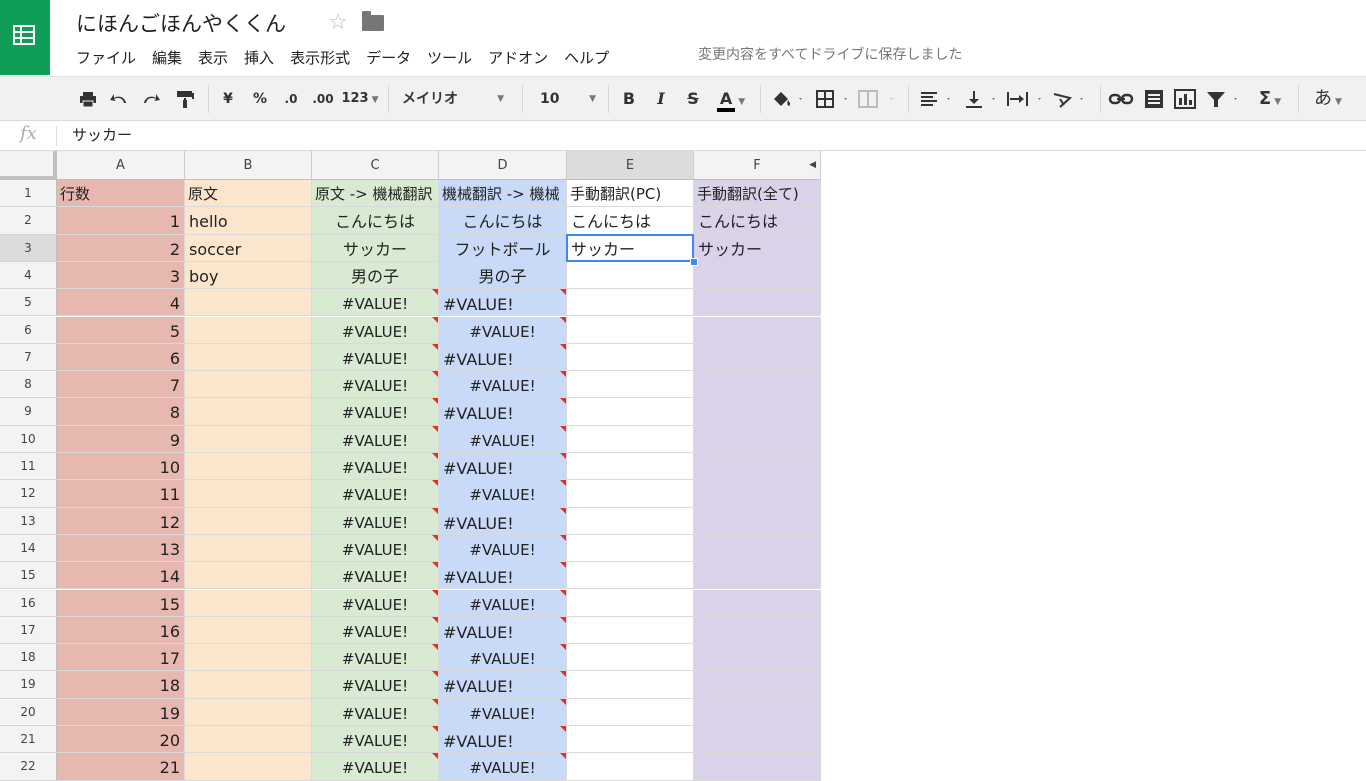  What do you see at coordinates (121, 630) in the screenshot?
I see `cell-a17: 16` at bounding box center [121, 630].